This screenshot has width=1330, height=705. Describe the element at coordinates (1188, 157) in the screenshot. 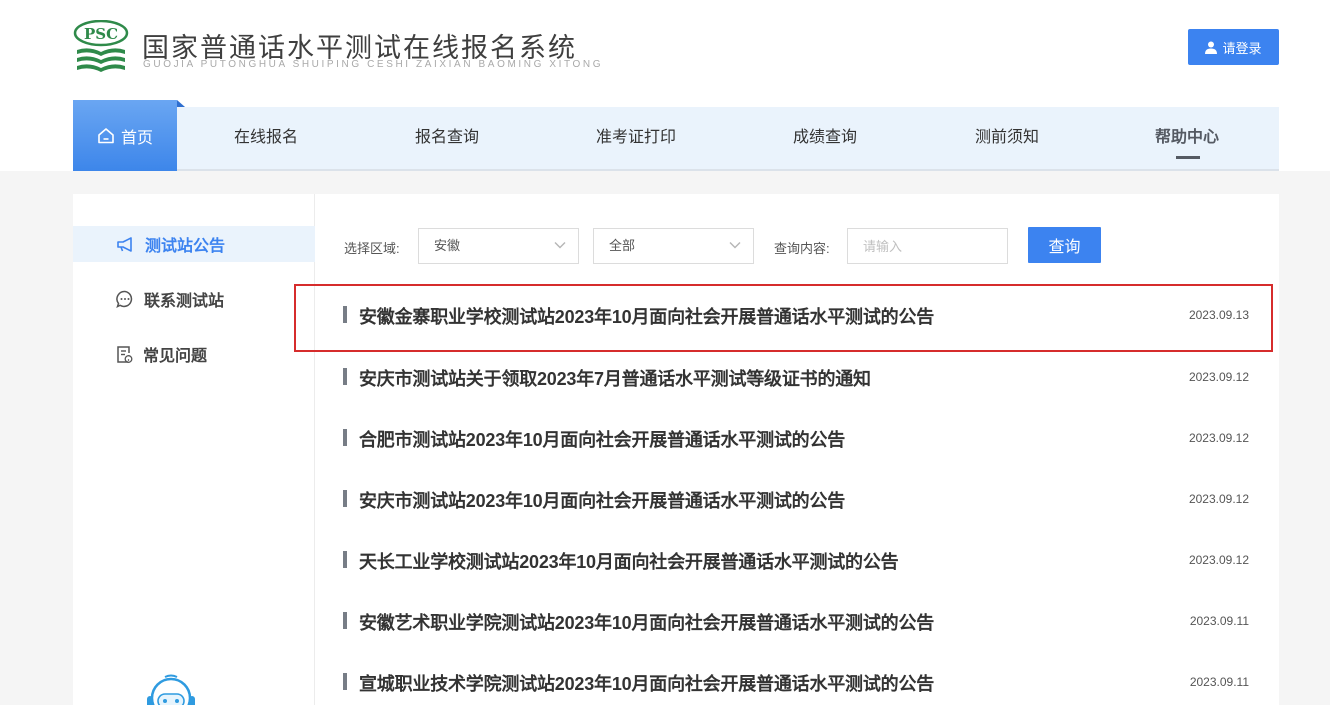

I see `nav-active-indicator` at that location.